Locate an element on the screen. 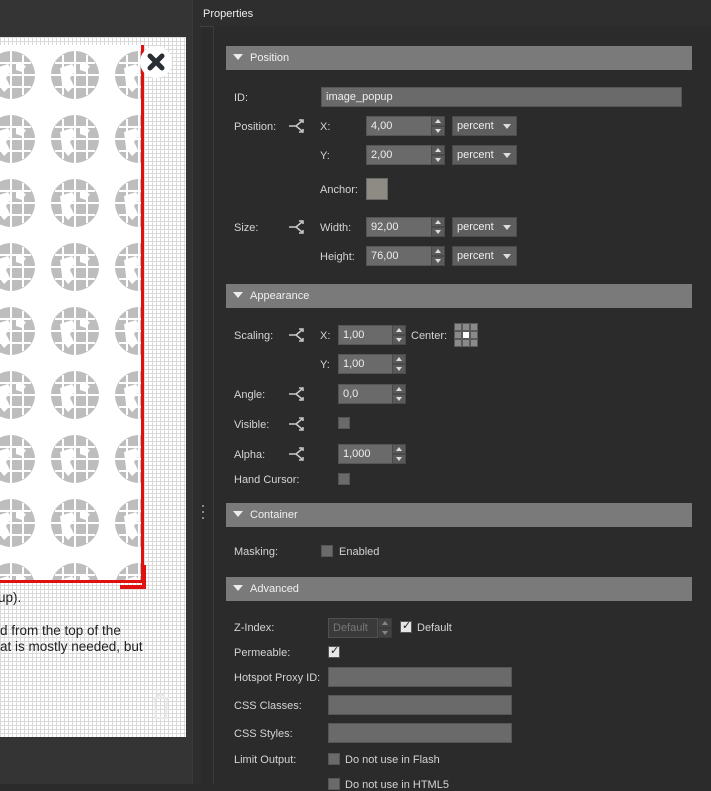  alpha-field: 1,000 is located at coordinates (365, 454).